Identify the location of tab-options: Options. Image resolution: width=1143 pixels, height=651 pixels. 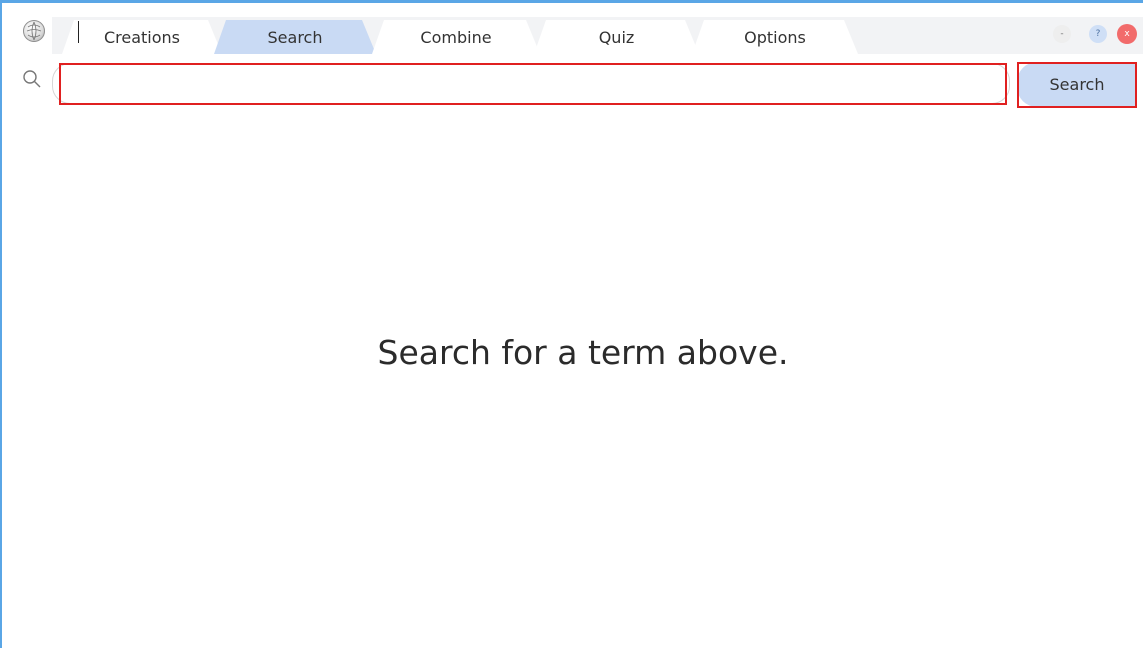
(775, 37).